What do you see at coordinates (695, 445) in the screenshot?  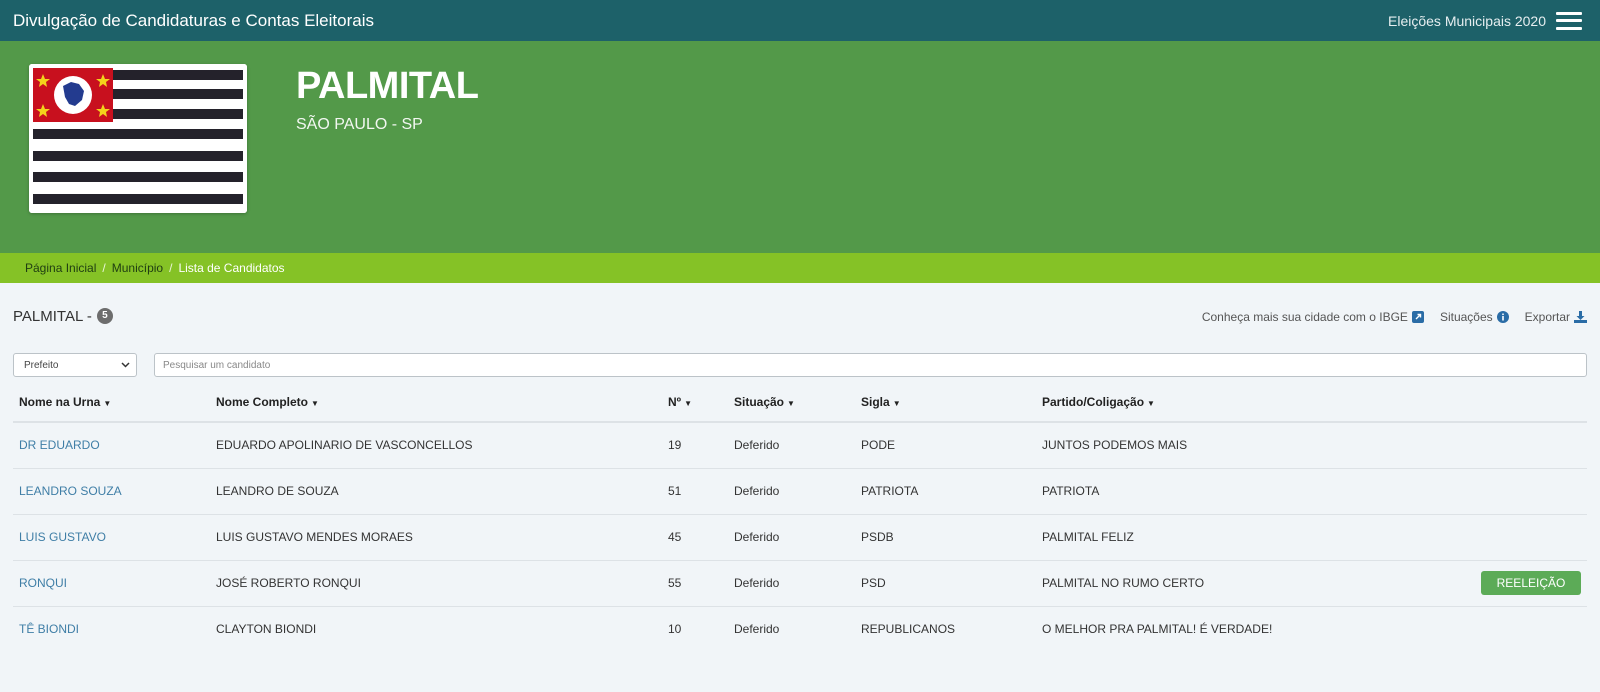 I see `cell-numero: 19` at bounding box center [695, 445].